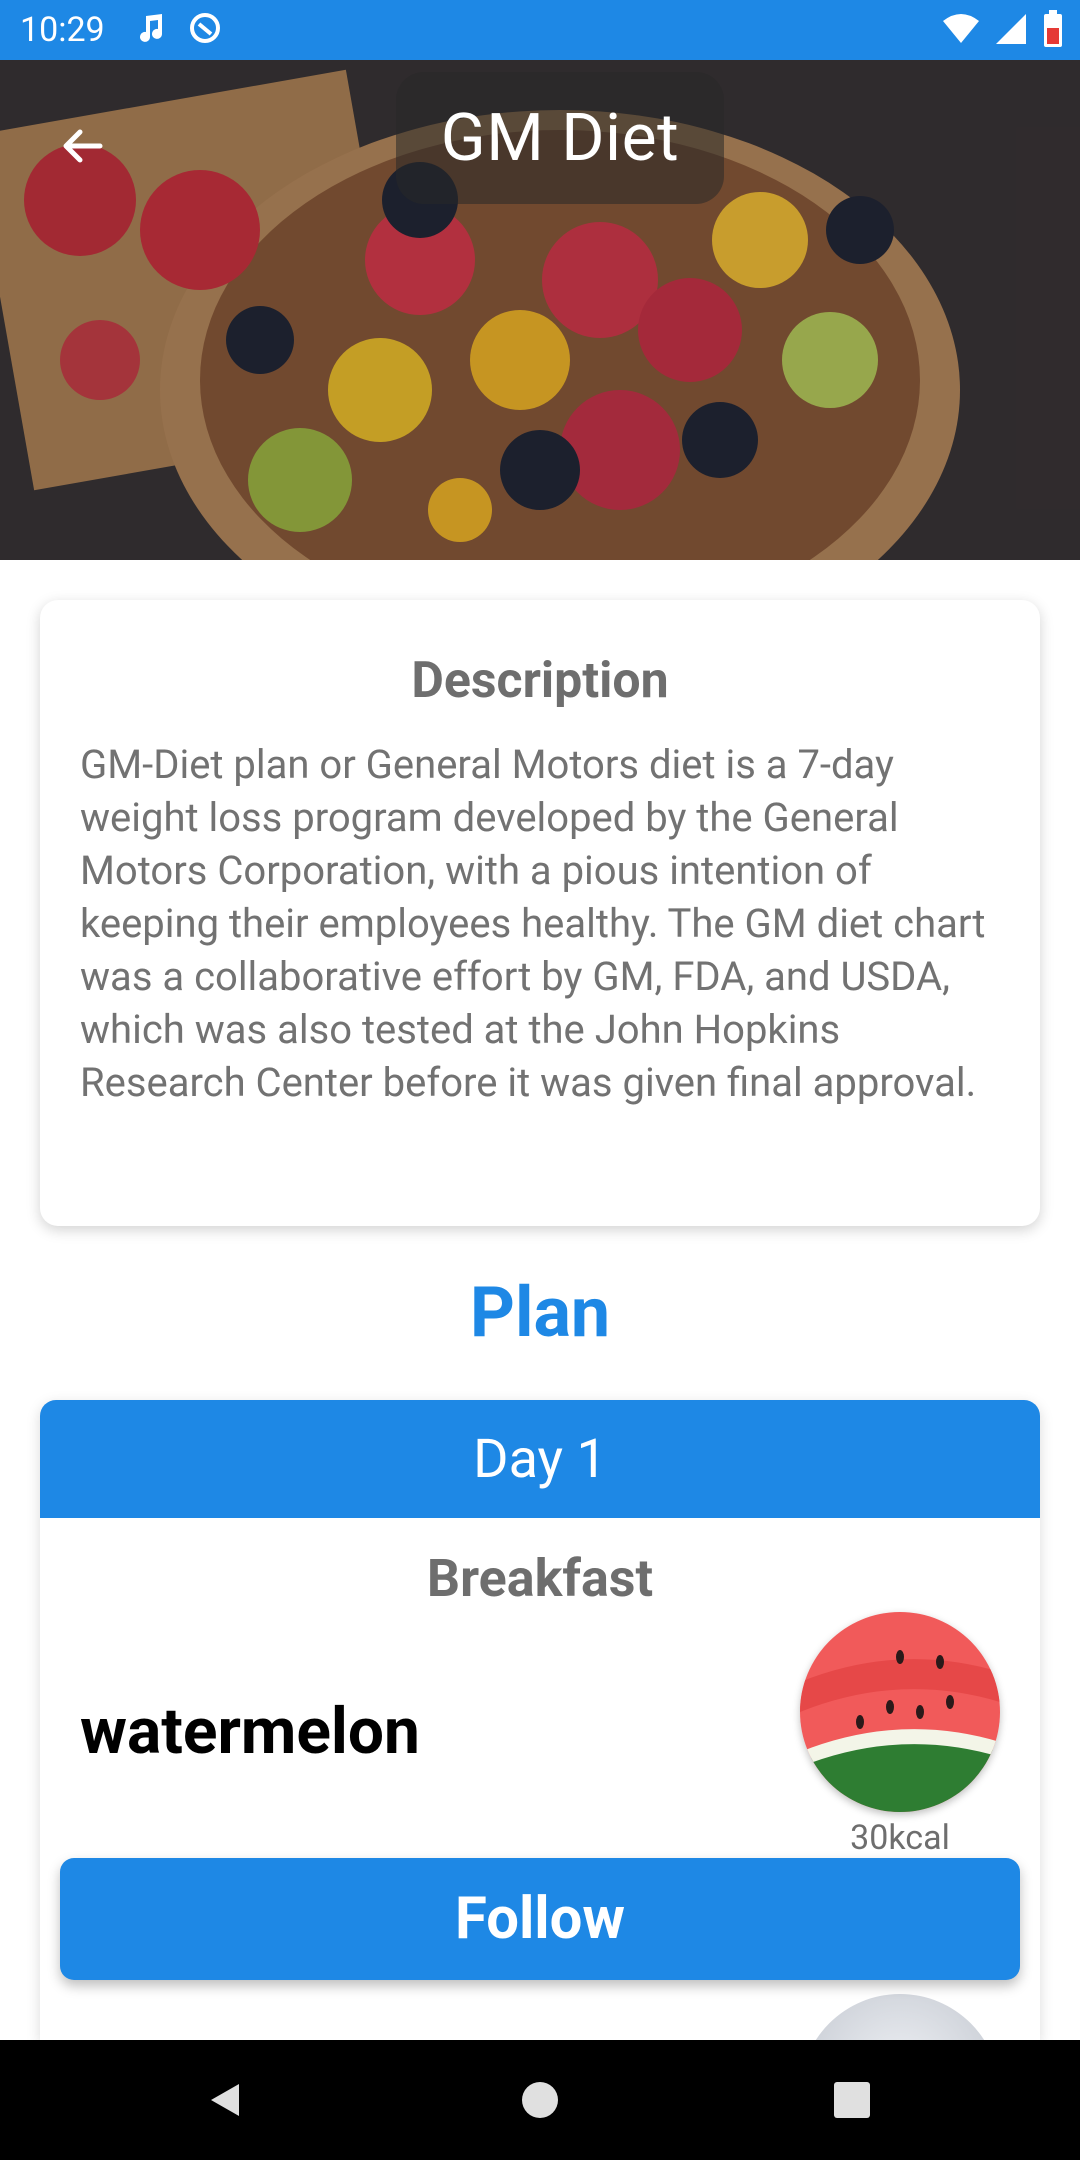  I want to click on status-time: 10:29, so click(62, 30).